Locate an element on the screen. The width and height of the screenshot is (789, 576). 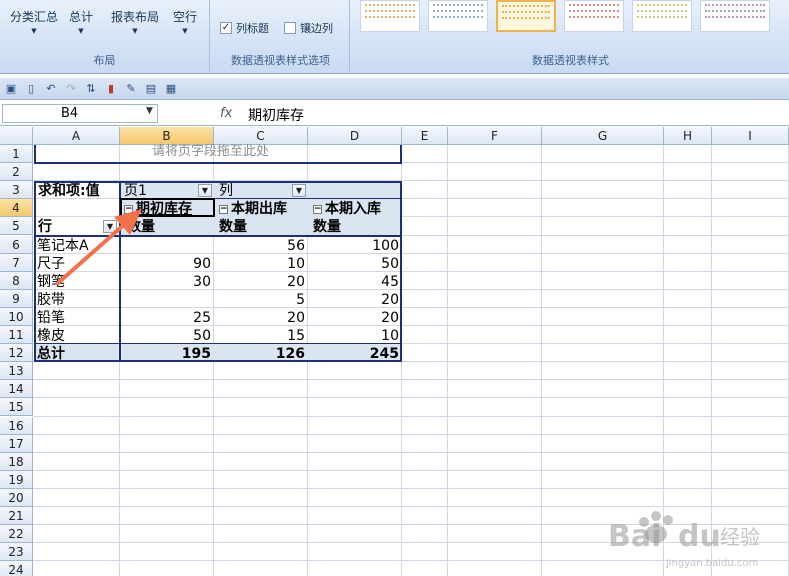
row-header-22: 22 is located at coordinates (16, 534).